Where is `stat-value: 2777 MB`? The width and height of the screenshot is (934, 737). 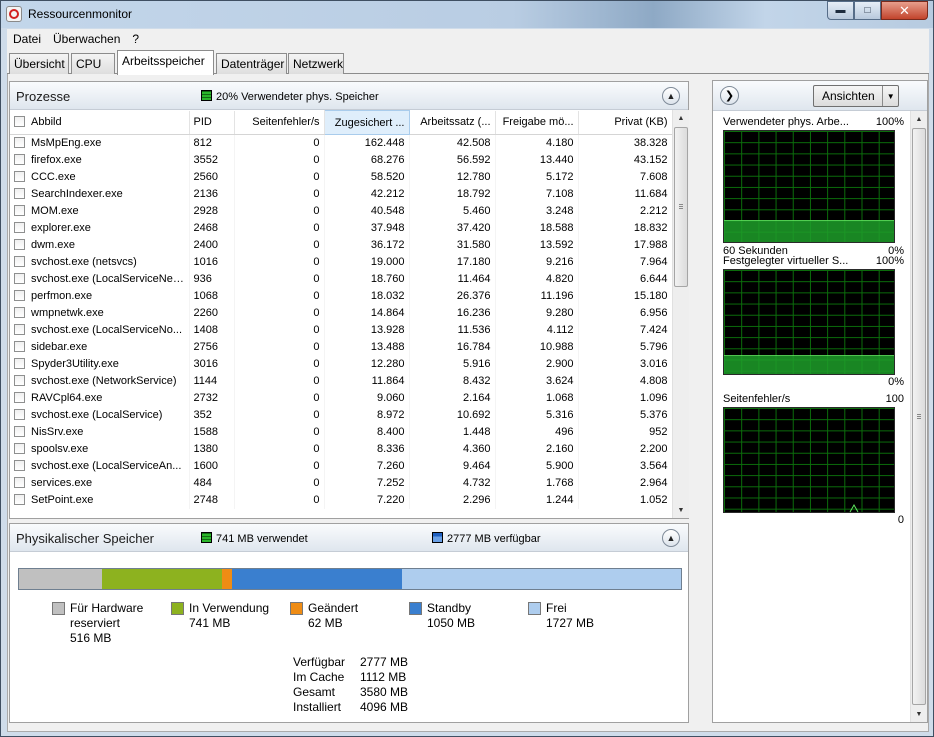 stat-value: 2777 MB is located at coordinates (384, 662).